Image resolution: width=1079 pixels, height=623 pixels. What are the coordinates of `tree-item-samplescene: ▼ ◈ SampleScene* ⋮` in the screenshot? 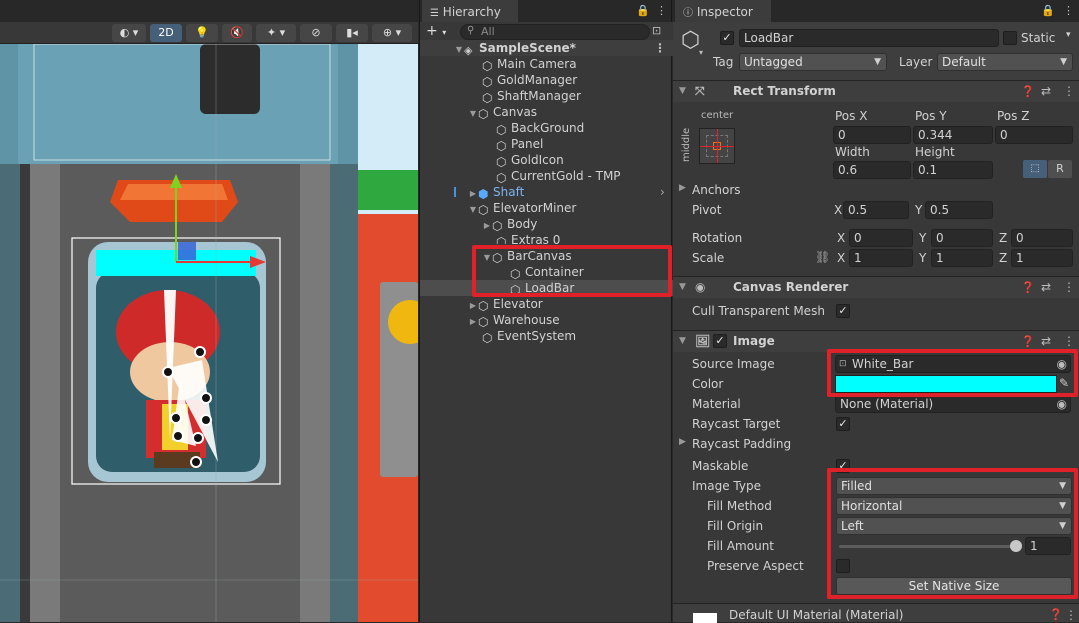 It's located at (546, 49).